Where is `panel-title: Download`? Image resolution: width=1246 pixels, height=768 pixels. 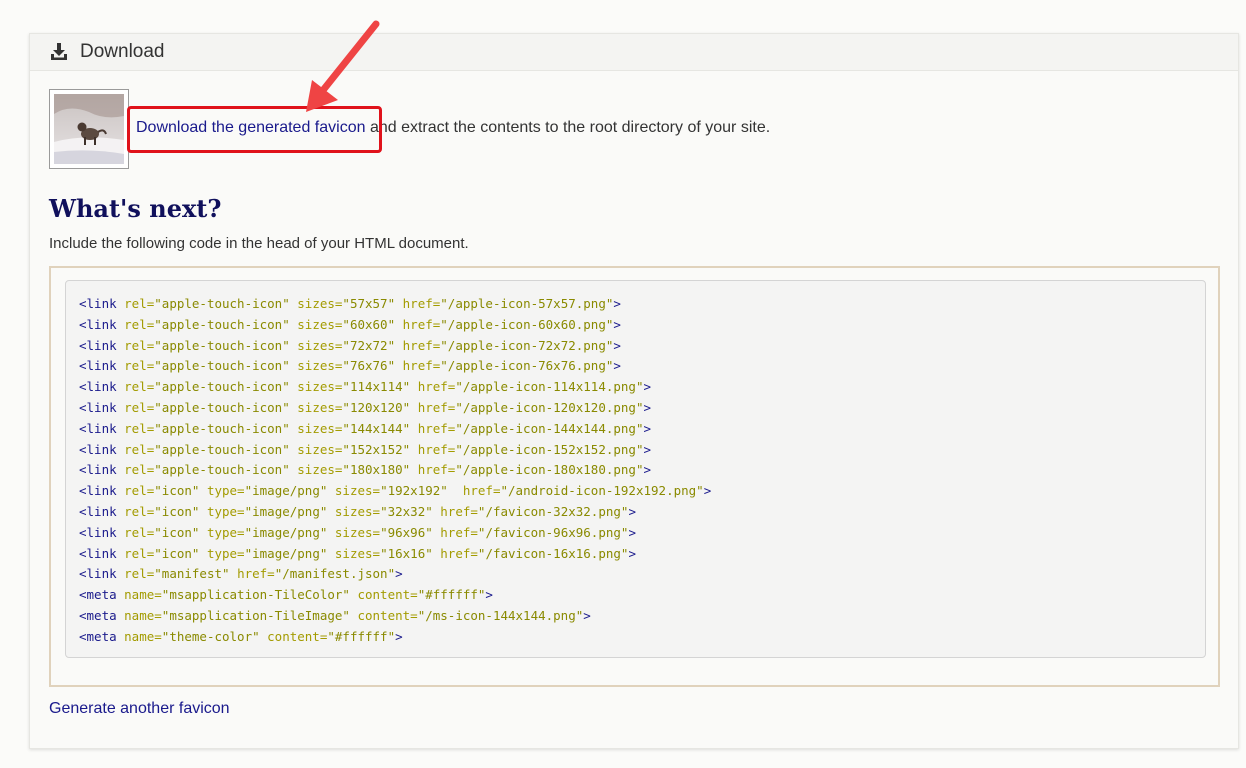
panel-title: Download is located at coordinates (122, 51).